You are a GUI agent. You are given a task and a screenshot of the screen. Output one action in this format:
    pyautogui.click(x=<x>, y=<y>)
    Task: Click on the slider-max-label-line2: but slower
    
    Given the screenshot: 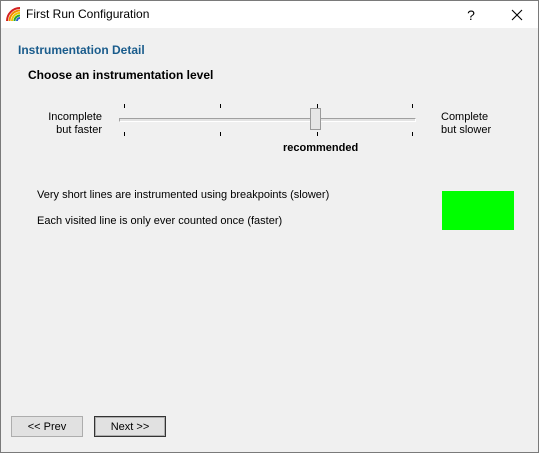 What is the action you would take?
    pyautogui.click(x=466, y=130)
    